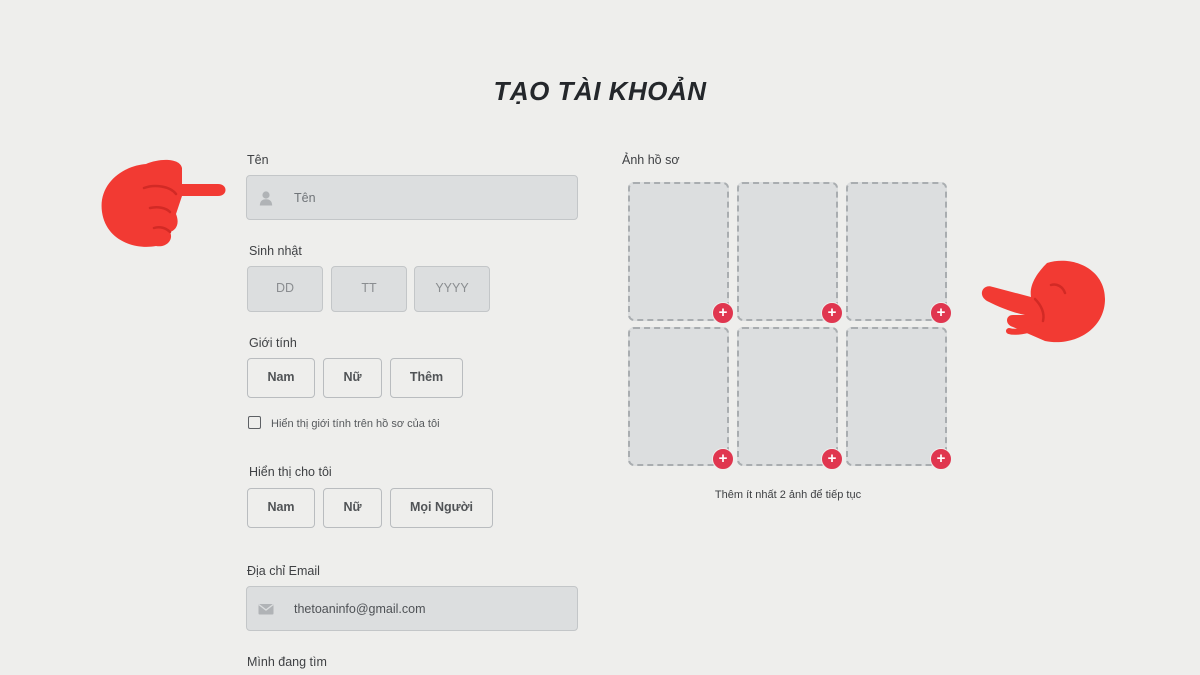 This screenshot has width=1200, height=675. I want to click on name-placeholder: Tên, so click(305, 197).